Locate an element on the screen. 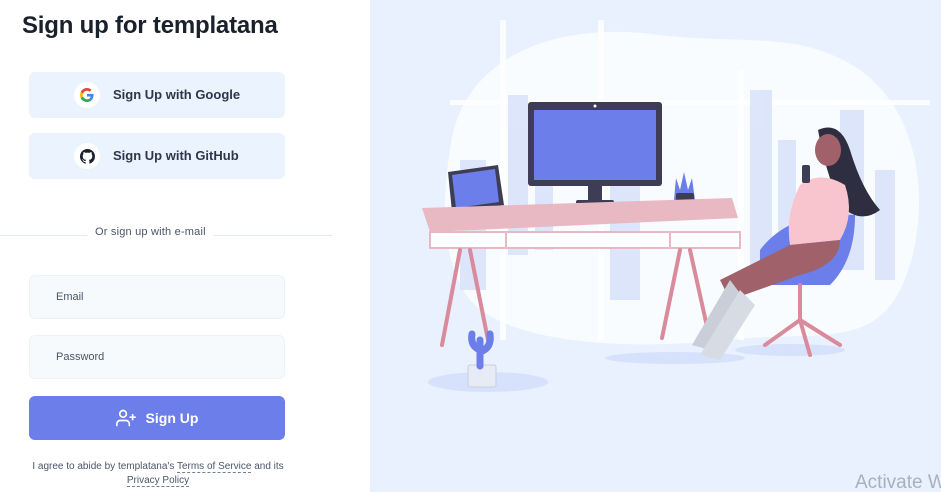  password-field is located at coordinates (157, 357).